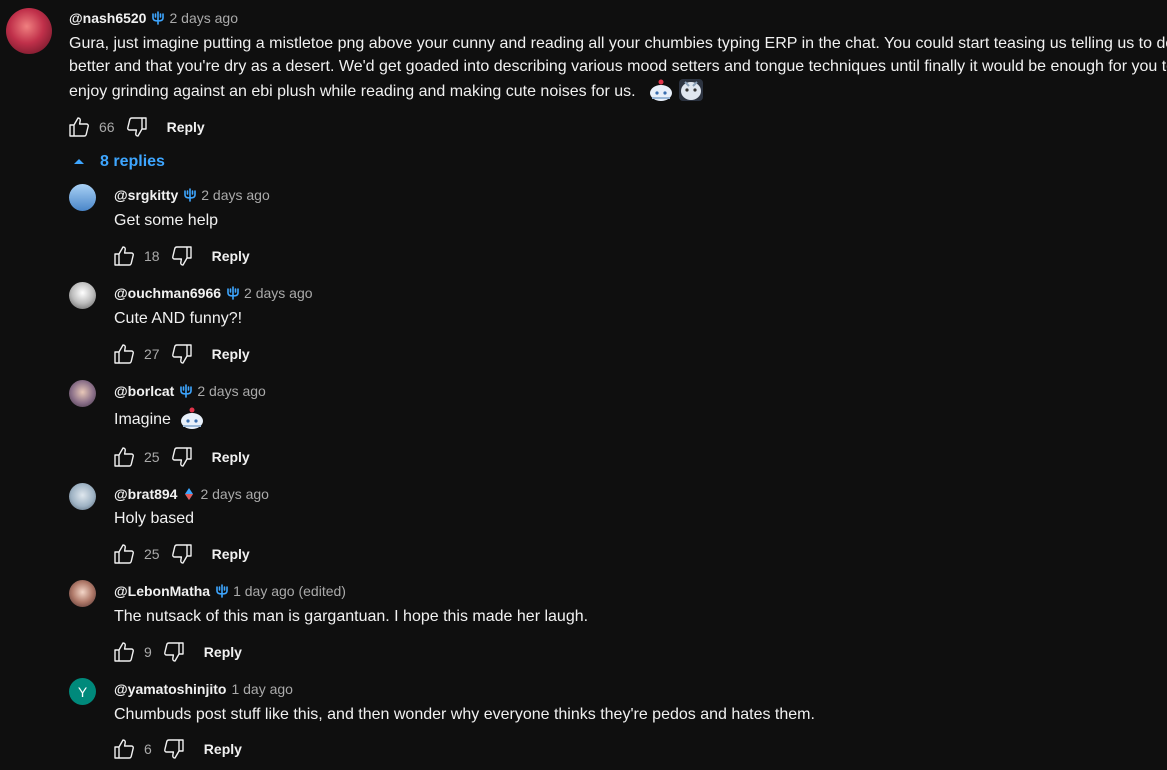 The width and height of the screenshot is (1167, 770). What do you see at coordinates (145, 494) in the screenshot?
I see `author-name: @brat894` at bounding box center [145, 494].